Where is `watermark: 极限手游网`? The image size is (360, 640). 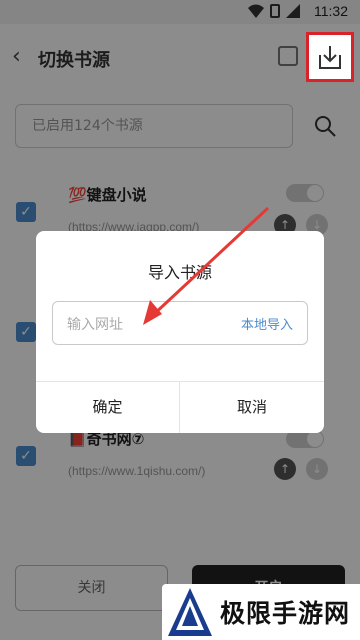
watermark: 极限手游网 is located at coordinates (261, 612).